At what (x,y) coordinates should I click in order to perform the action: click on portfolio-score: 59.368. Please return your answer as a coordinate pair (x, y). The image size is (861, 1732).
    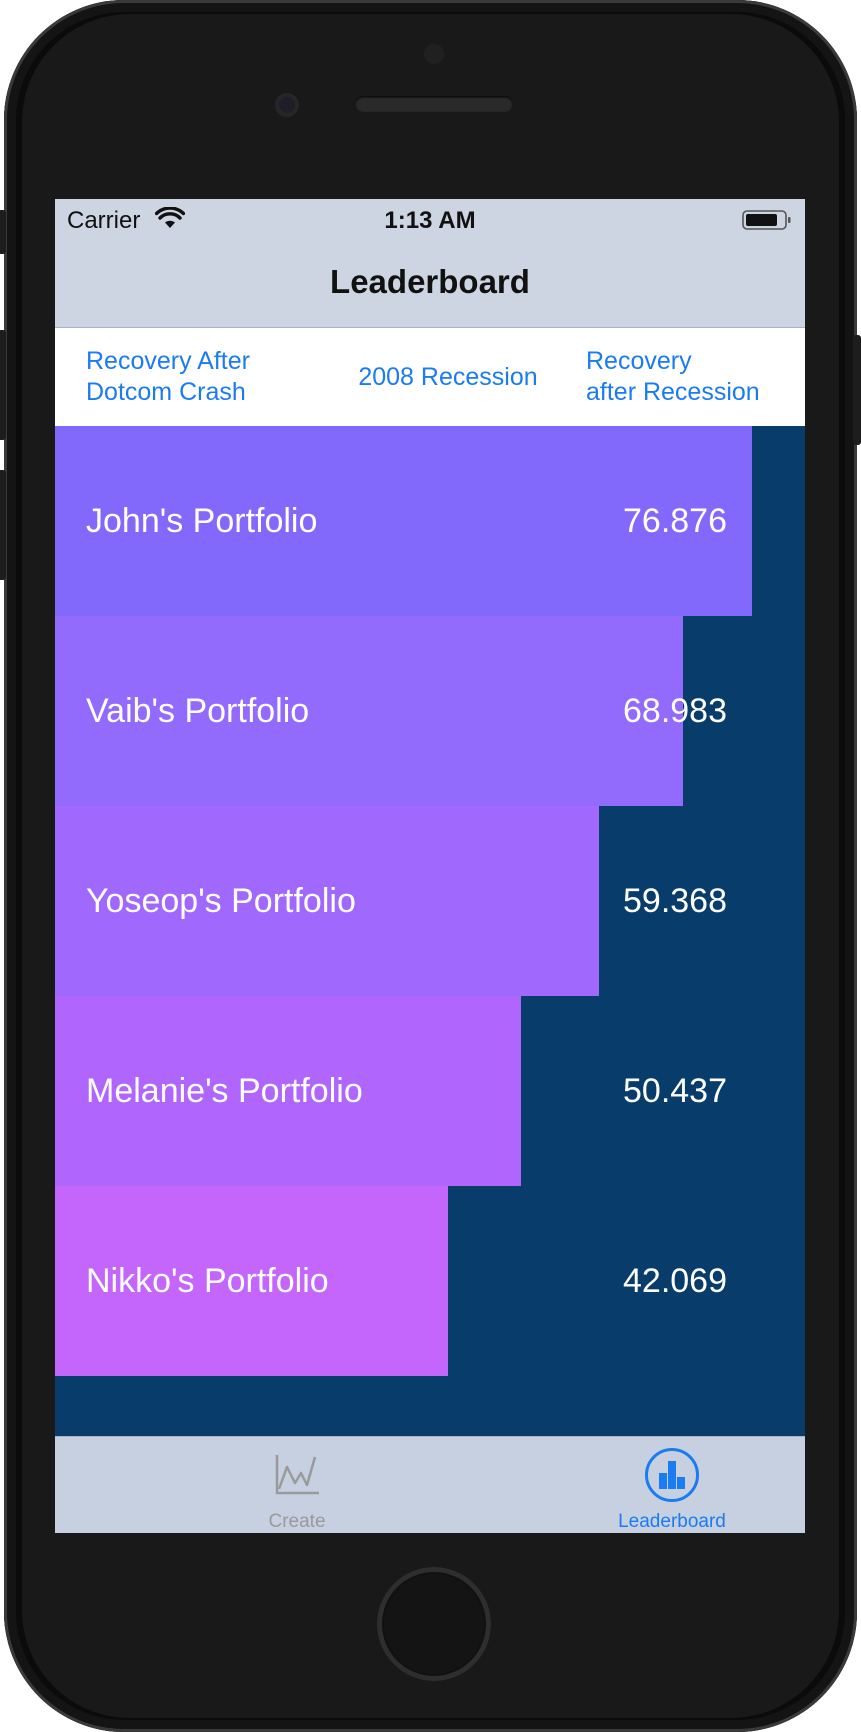
    Looking at the image, I should click on (675, 900).